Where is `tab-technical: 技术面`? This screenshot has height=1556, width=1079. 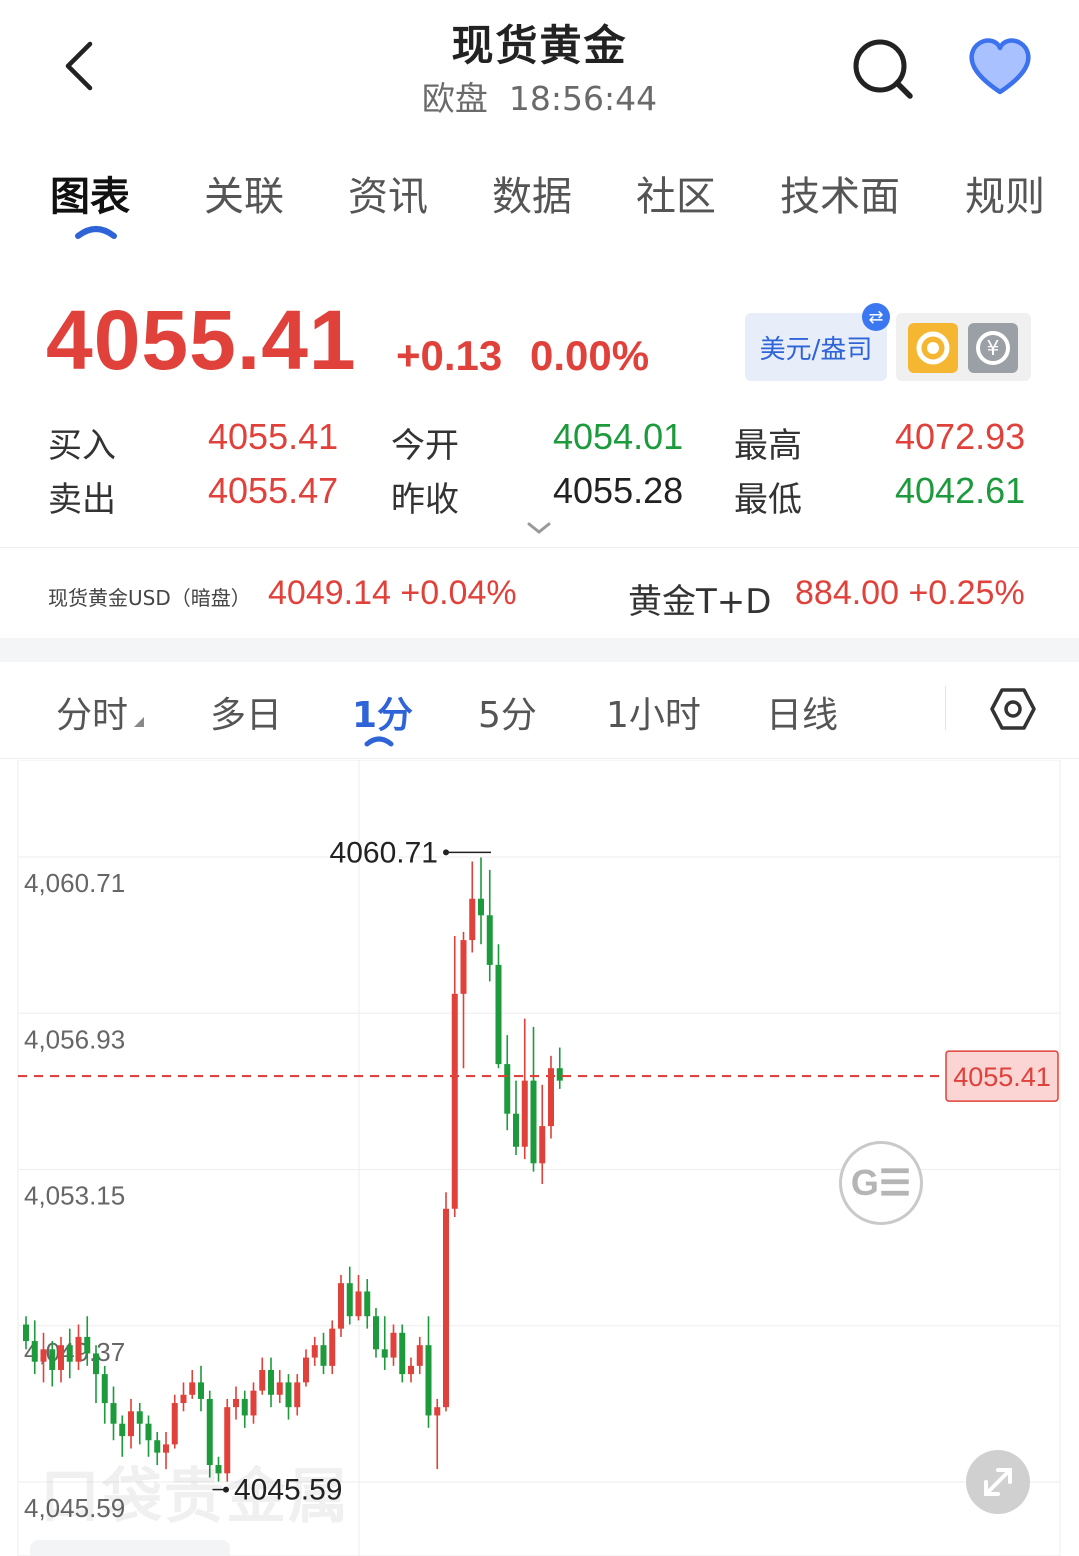
tab-technical: 技术面 is located at coordinates (840, 193).